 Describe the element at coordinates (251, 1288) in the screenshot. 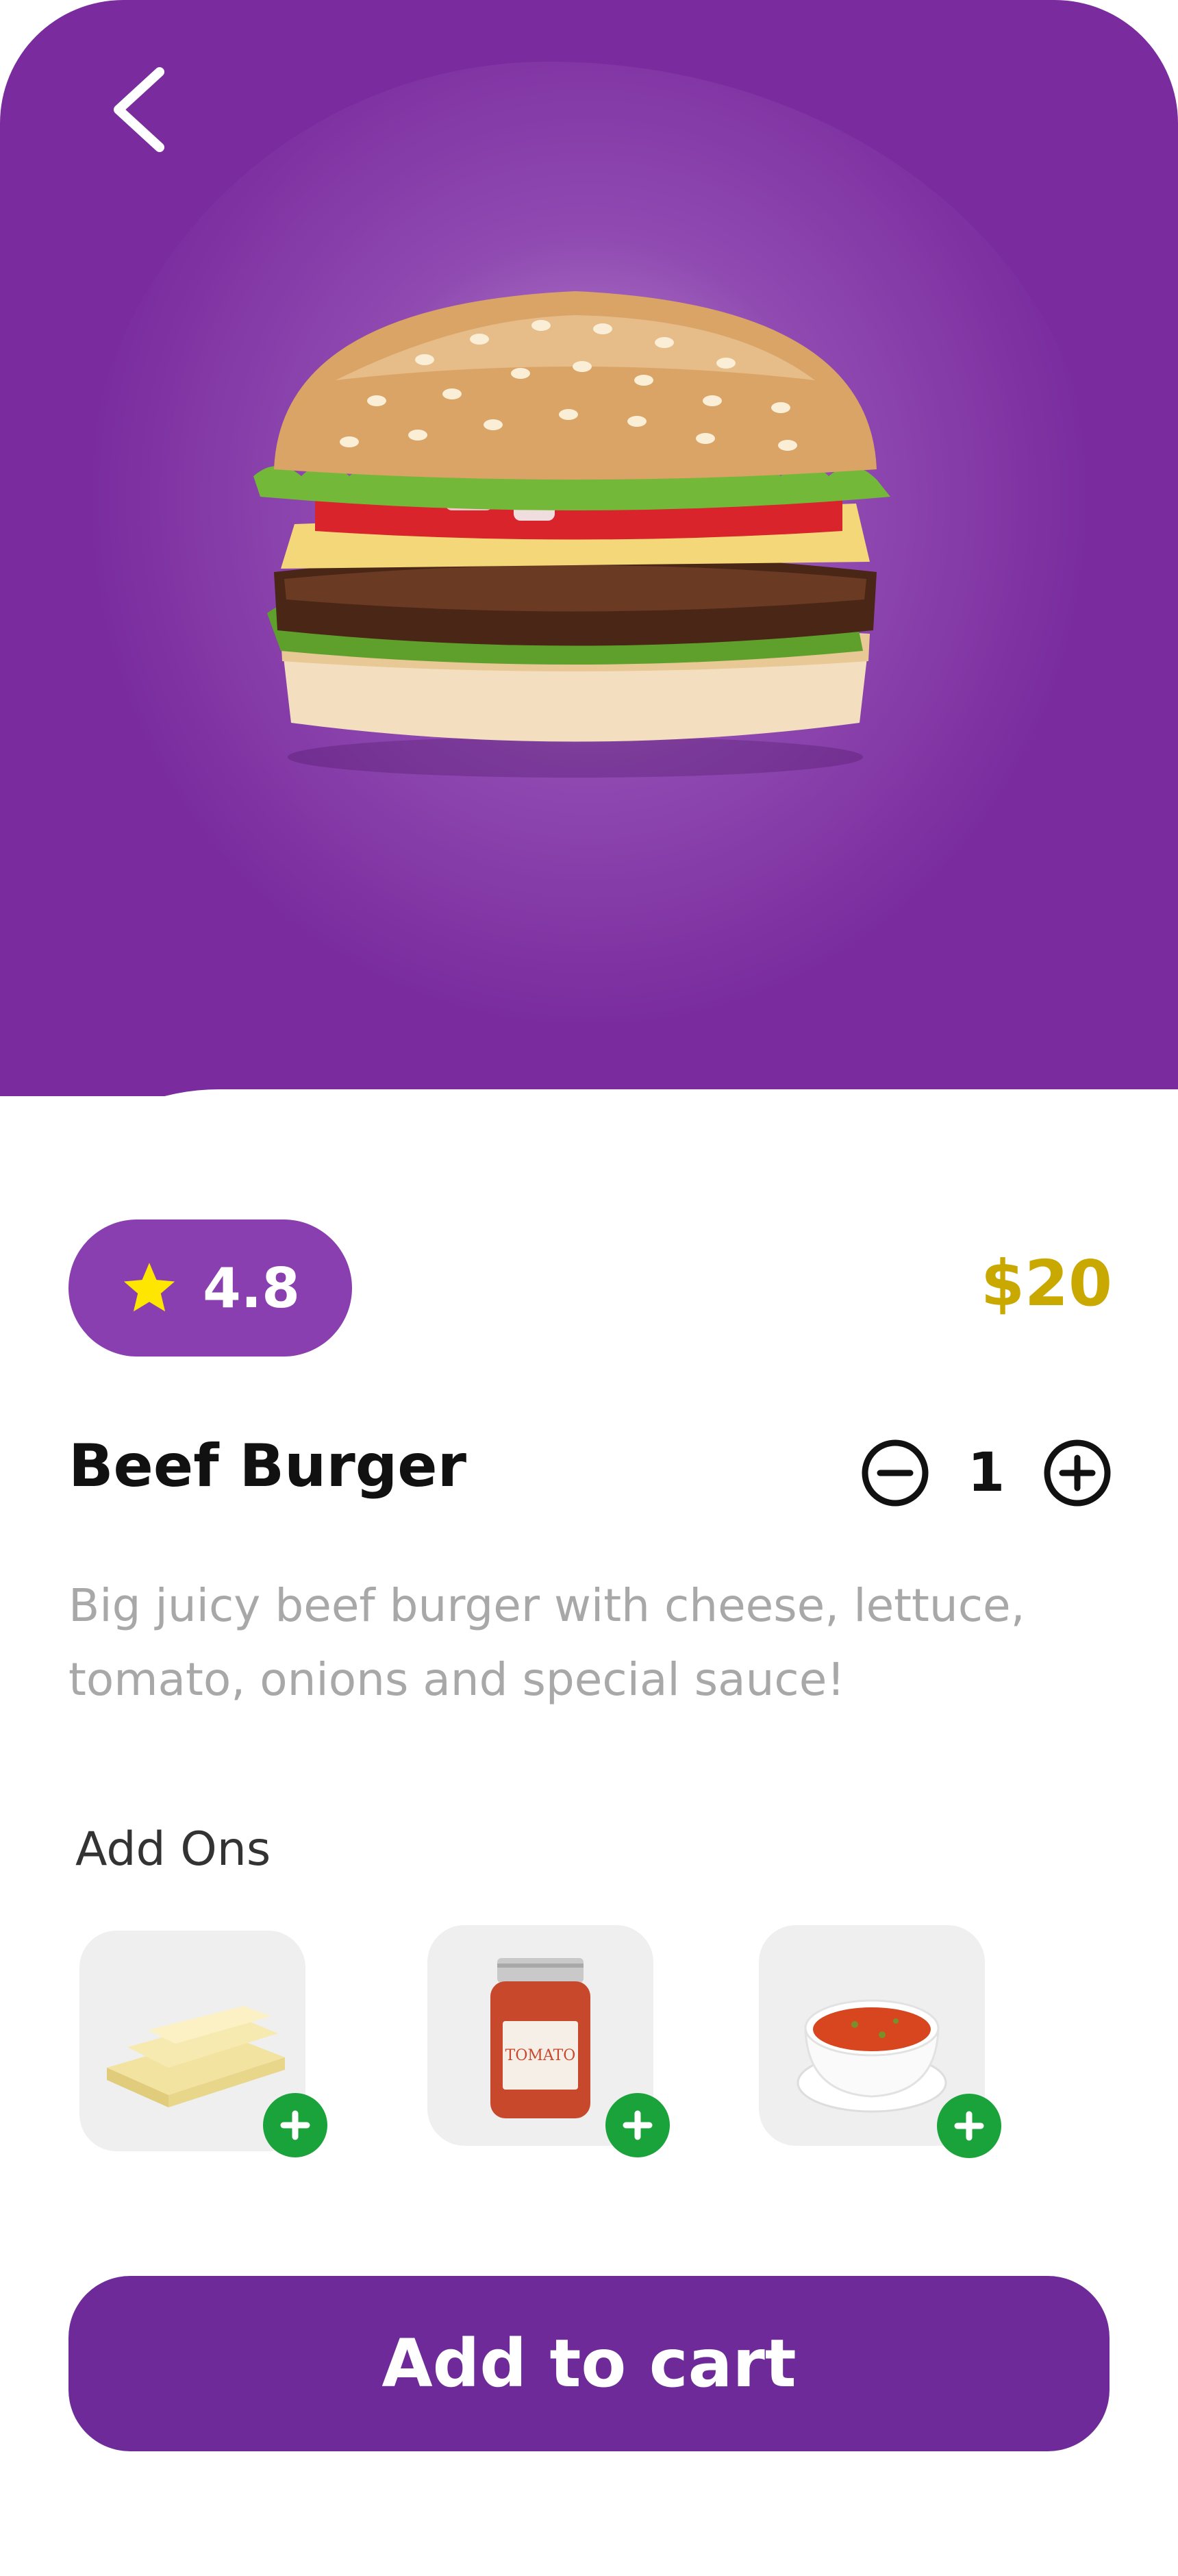

I see `rating-value: 4.8` at that location.